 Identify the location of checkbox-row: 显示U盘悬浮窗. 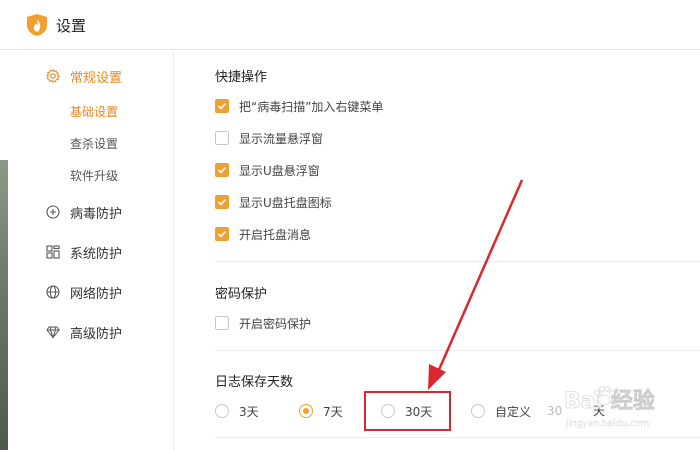
(267, 170).